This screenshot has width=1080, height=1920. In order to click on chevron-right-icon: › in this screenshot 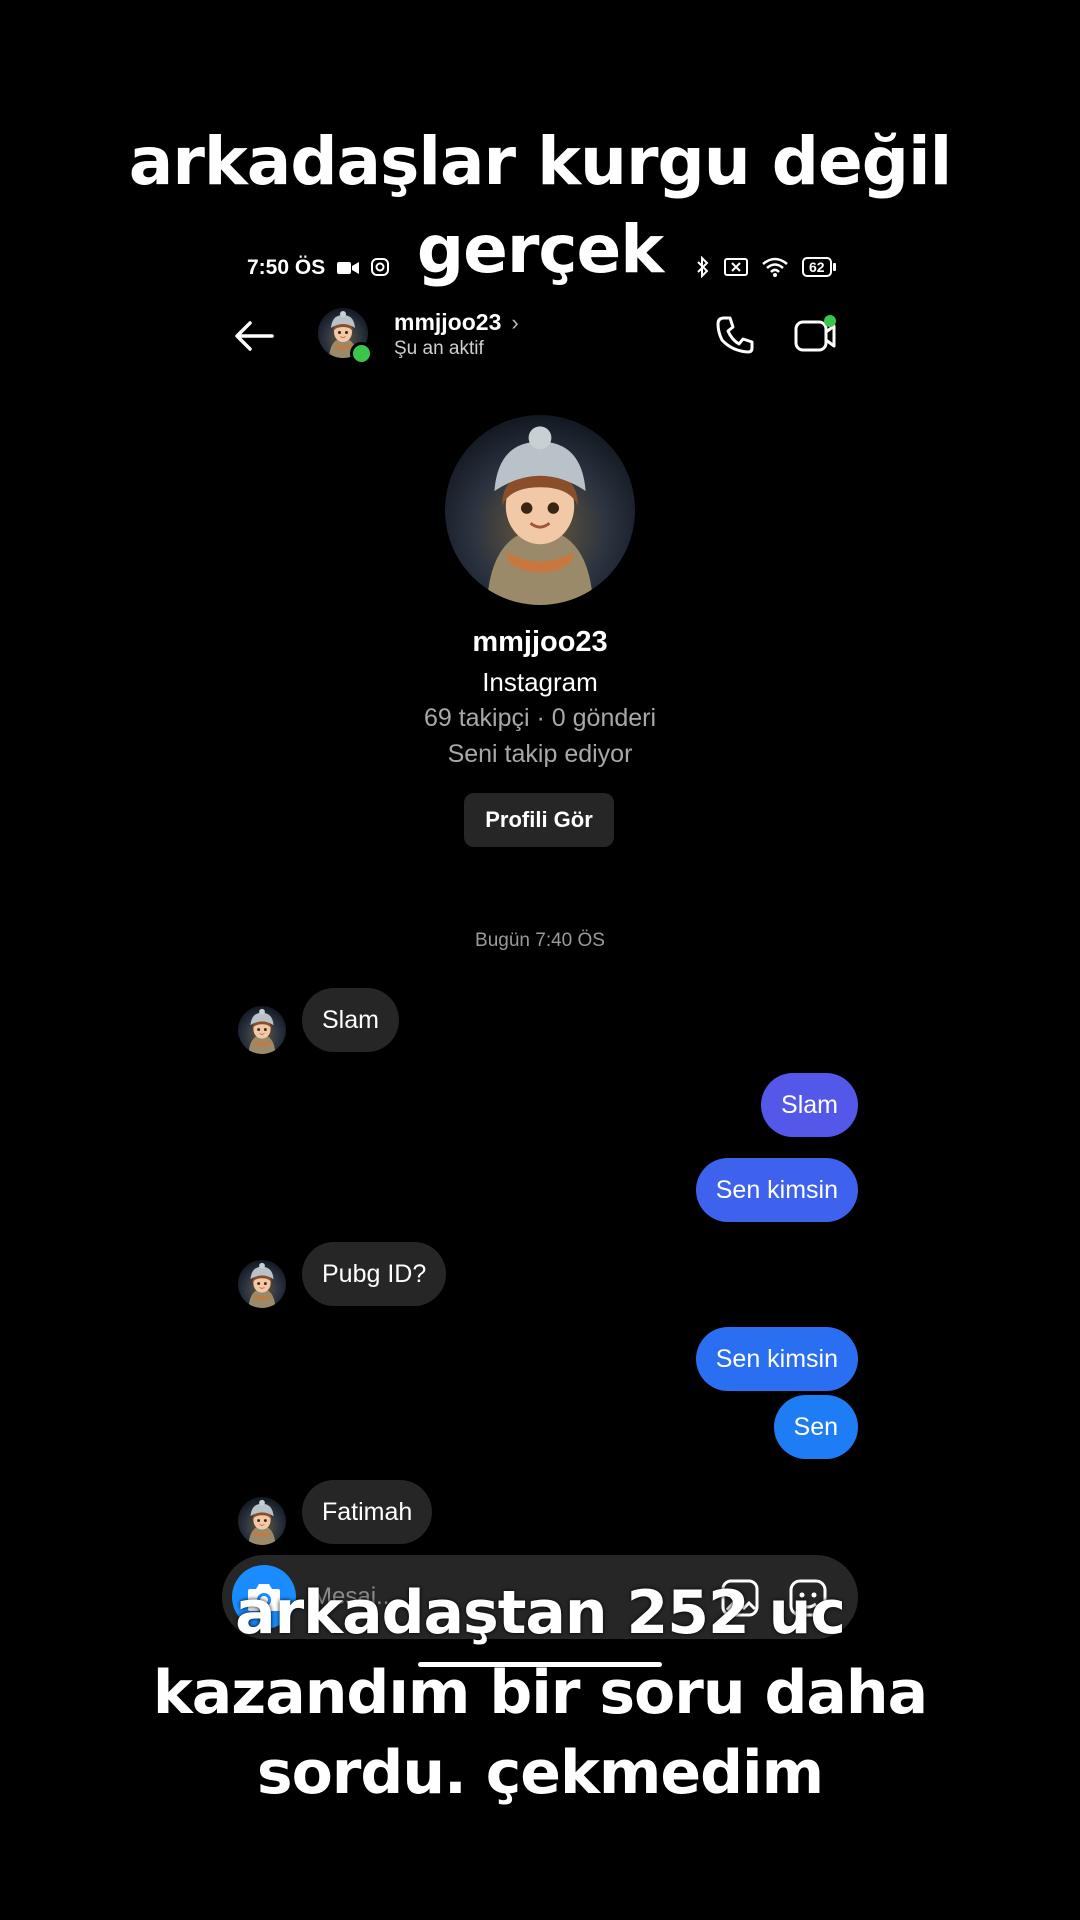, I will do `click(515, 322)`.